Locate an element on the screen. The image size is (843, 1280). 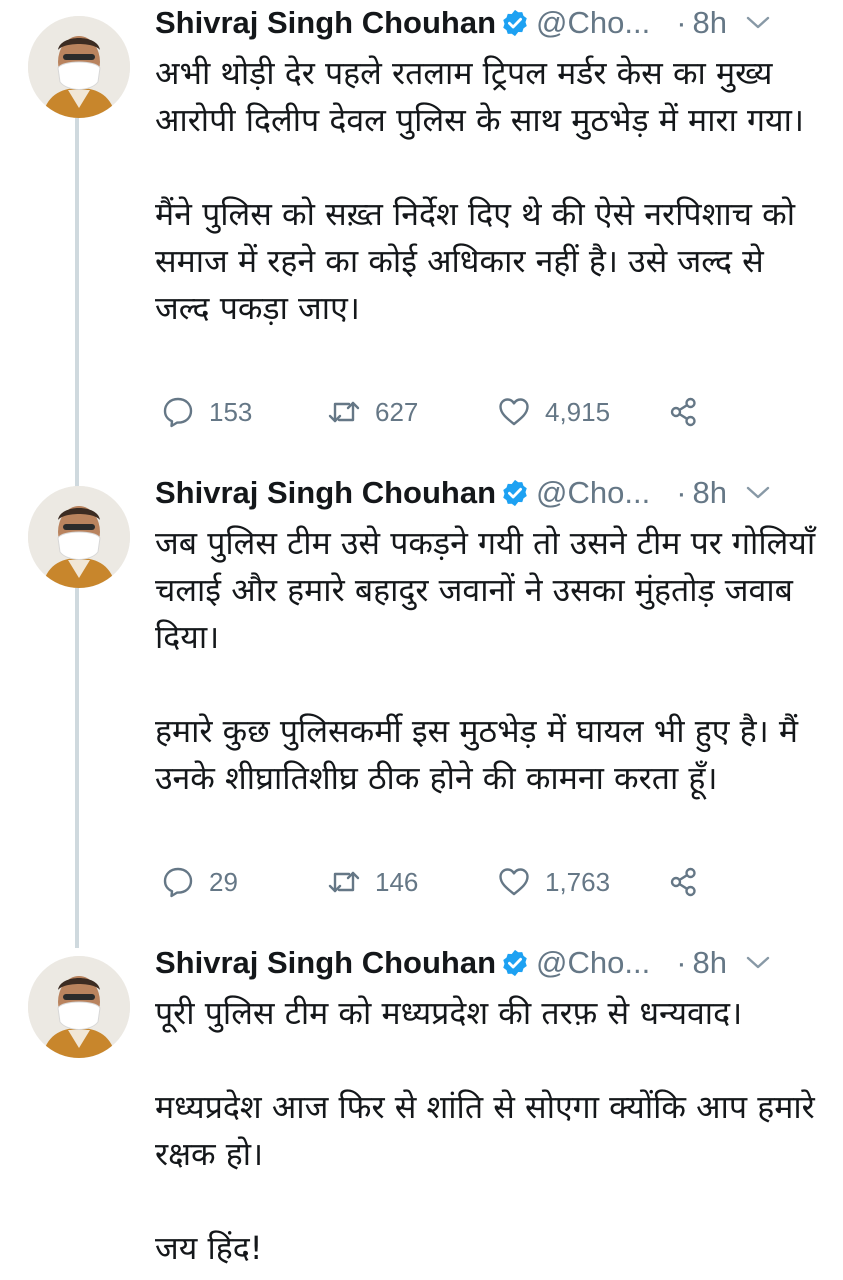
retweet-button: 146 is located at coordinates (372, 882).